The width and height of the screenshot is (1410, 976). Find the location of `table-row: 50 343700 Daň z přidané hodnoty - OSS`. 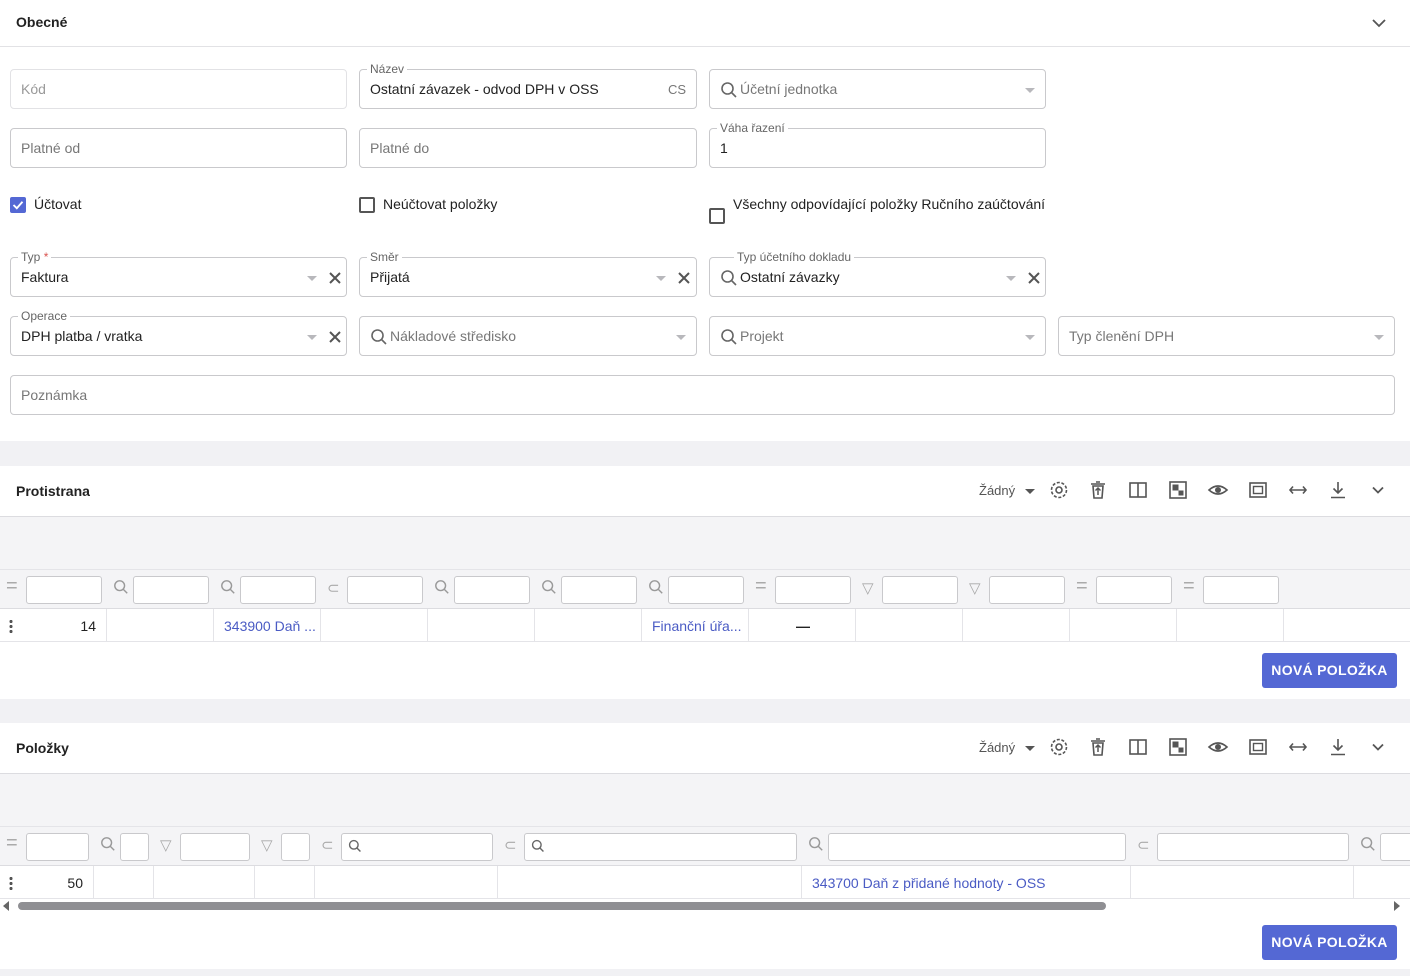

table-row: 50 343700 Daň z přidané hodnoty - OSS is located at coordinates (705, 882).